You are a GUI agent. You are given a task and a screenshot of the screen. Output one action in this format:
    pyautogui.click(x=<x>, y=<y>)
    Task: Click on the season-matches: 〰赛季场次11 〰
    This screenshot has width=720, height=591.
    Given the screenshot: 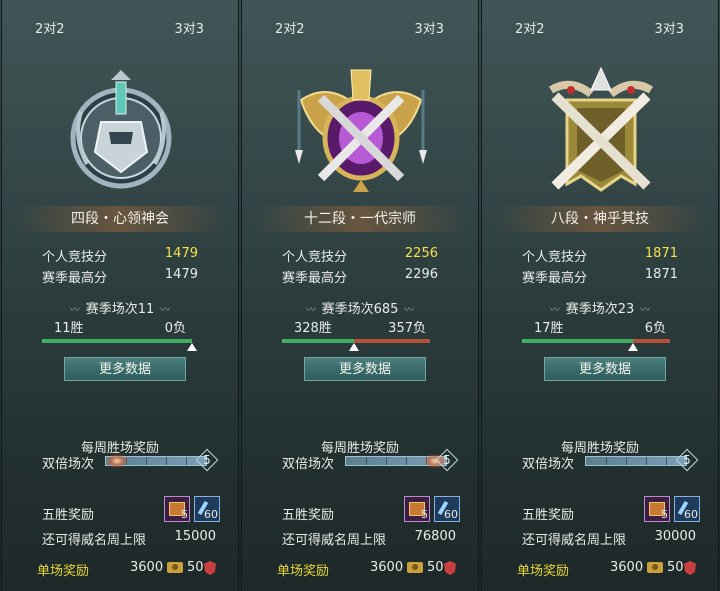 What is the action you would take?
    pyautogui.click(x=120, y=307)
    